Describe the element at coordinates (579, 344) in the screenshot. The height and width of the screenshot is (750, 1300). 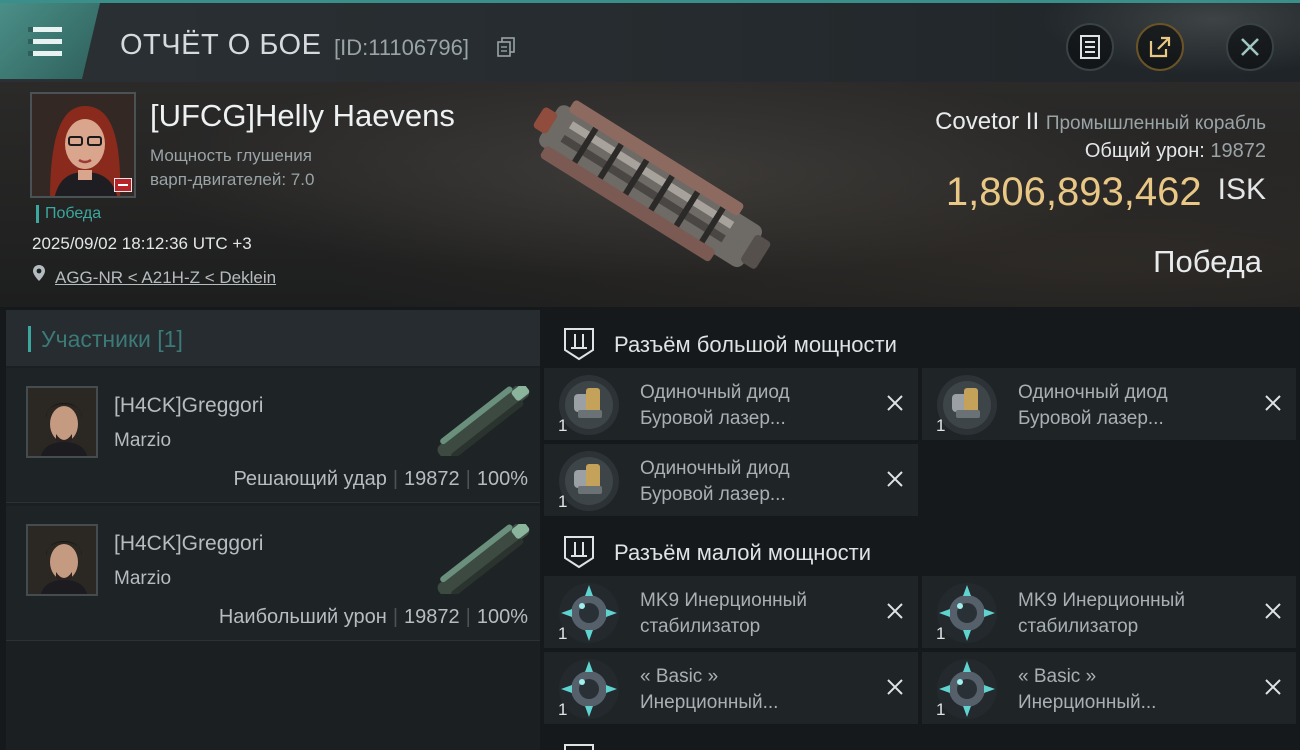
I see `high-slot-icon` at that location.